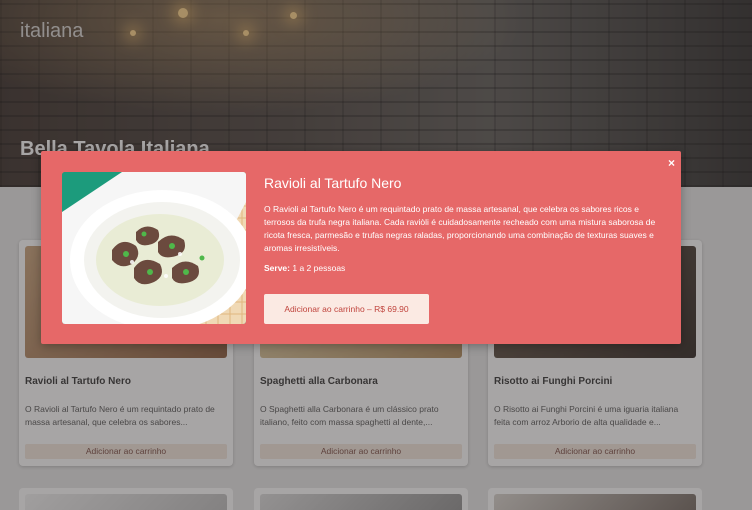 This screenshot has height=510, width=752. Describe the element at coordinates (346, 309) in the screenshot. I see `add-to-cart-button: Adicionar ao carrinho – R$ 69.90` at that location.